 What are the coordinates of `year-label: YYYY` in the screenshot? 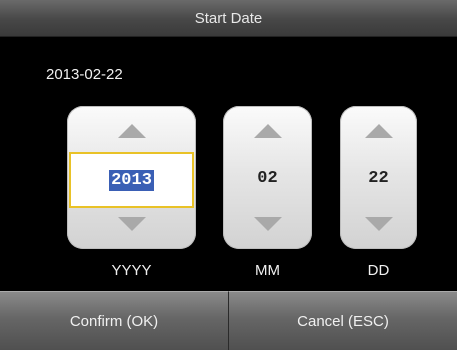 It's located at (131, 270).